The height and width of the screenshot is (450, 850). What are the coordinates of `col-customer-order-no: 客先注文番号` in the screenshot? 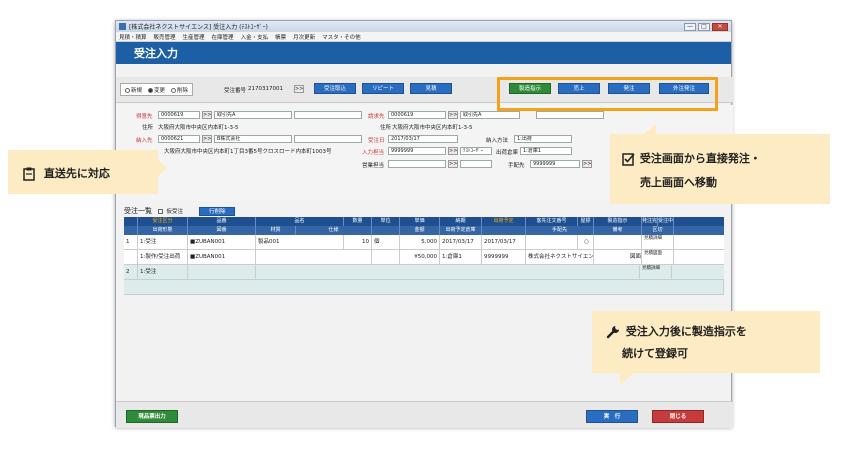 It's located at (552, 221).